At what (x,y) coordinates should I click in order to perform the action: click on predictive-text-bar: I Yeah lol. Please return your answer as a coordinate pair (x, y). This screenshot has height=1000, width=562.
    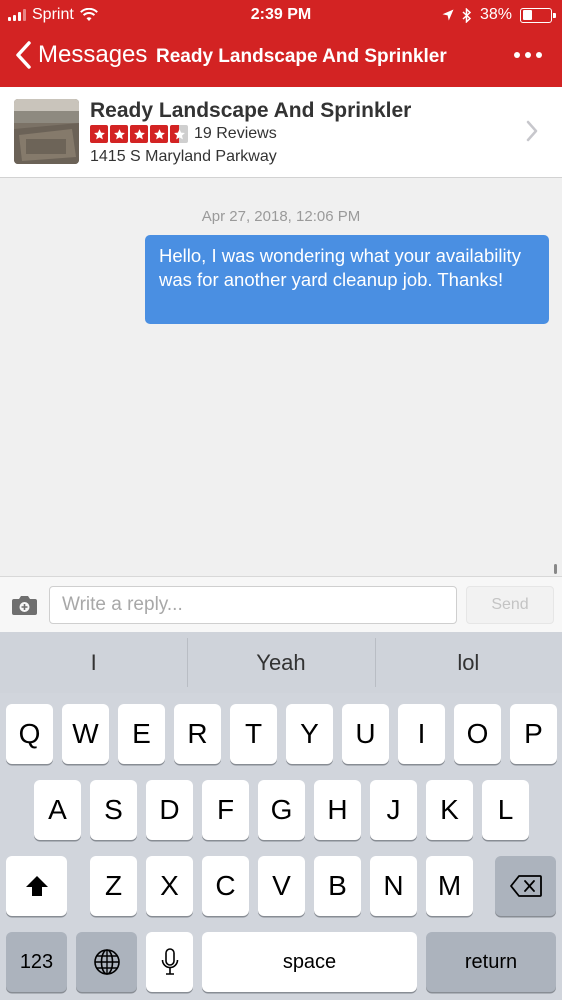
    Looking at the image, I should click on (281, 662).